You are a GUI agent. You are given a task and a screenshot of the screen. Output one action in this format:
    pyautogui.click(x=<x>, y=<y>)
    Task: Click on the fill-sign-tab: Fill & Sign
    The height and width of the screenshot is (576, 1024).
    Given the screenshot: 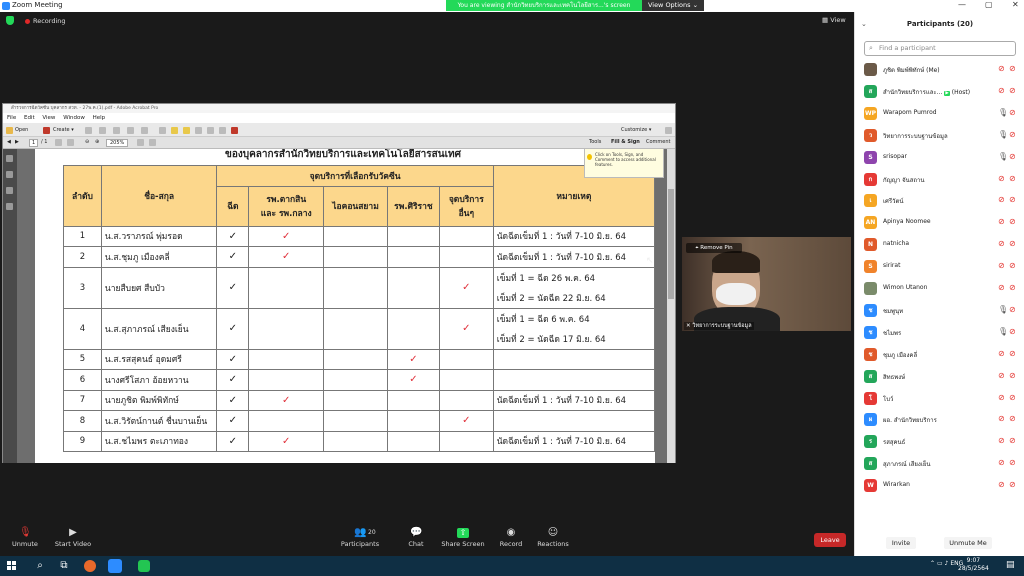 What is the action you would take?
    pyautogui.click(x=625, y=142)
    